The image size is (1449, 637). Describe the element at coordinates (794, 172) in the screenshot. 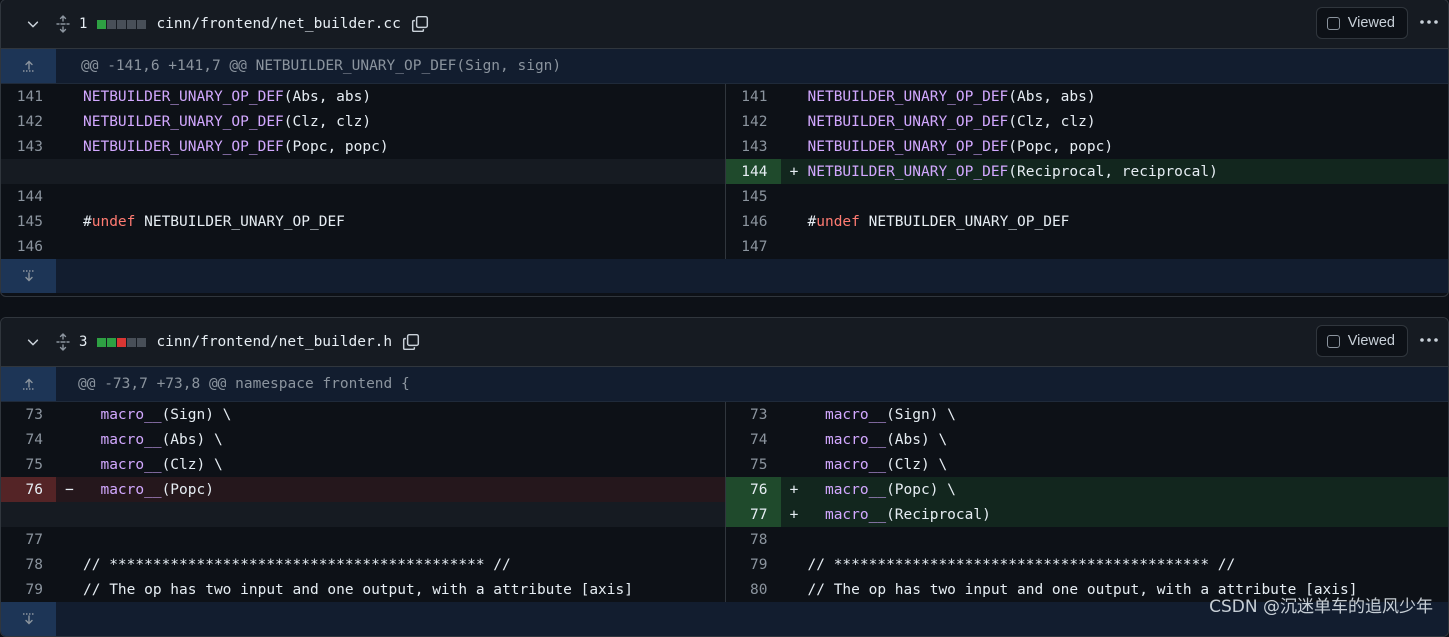

I see `diff-marker: +` at that location.